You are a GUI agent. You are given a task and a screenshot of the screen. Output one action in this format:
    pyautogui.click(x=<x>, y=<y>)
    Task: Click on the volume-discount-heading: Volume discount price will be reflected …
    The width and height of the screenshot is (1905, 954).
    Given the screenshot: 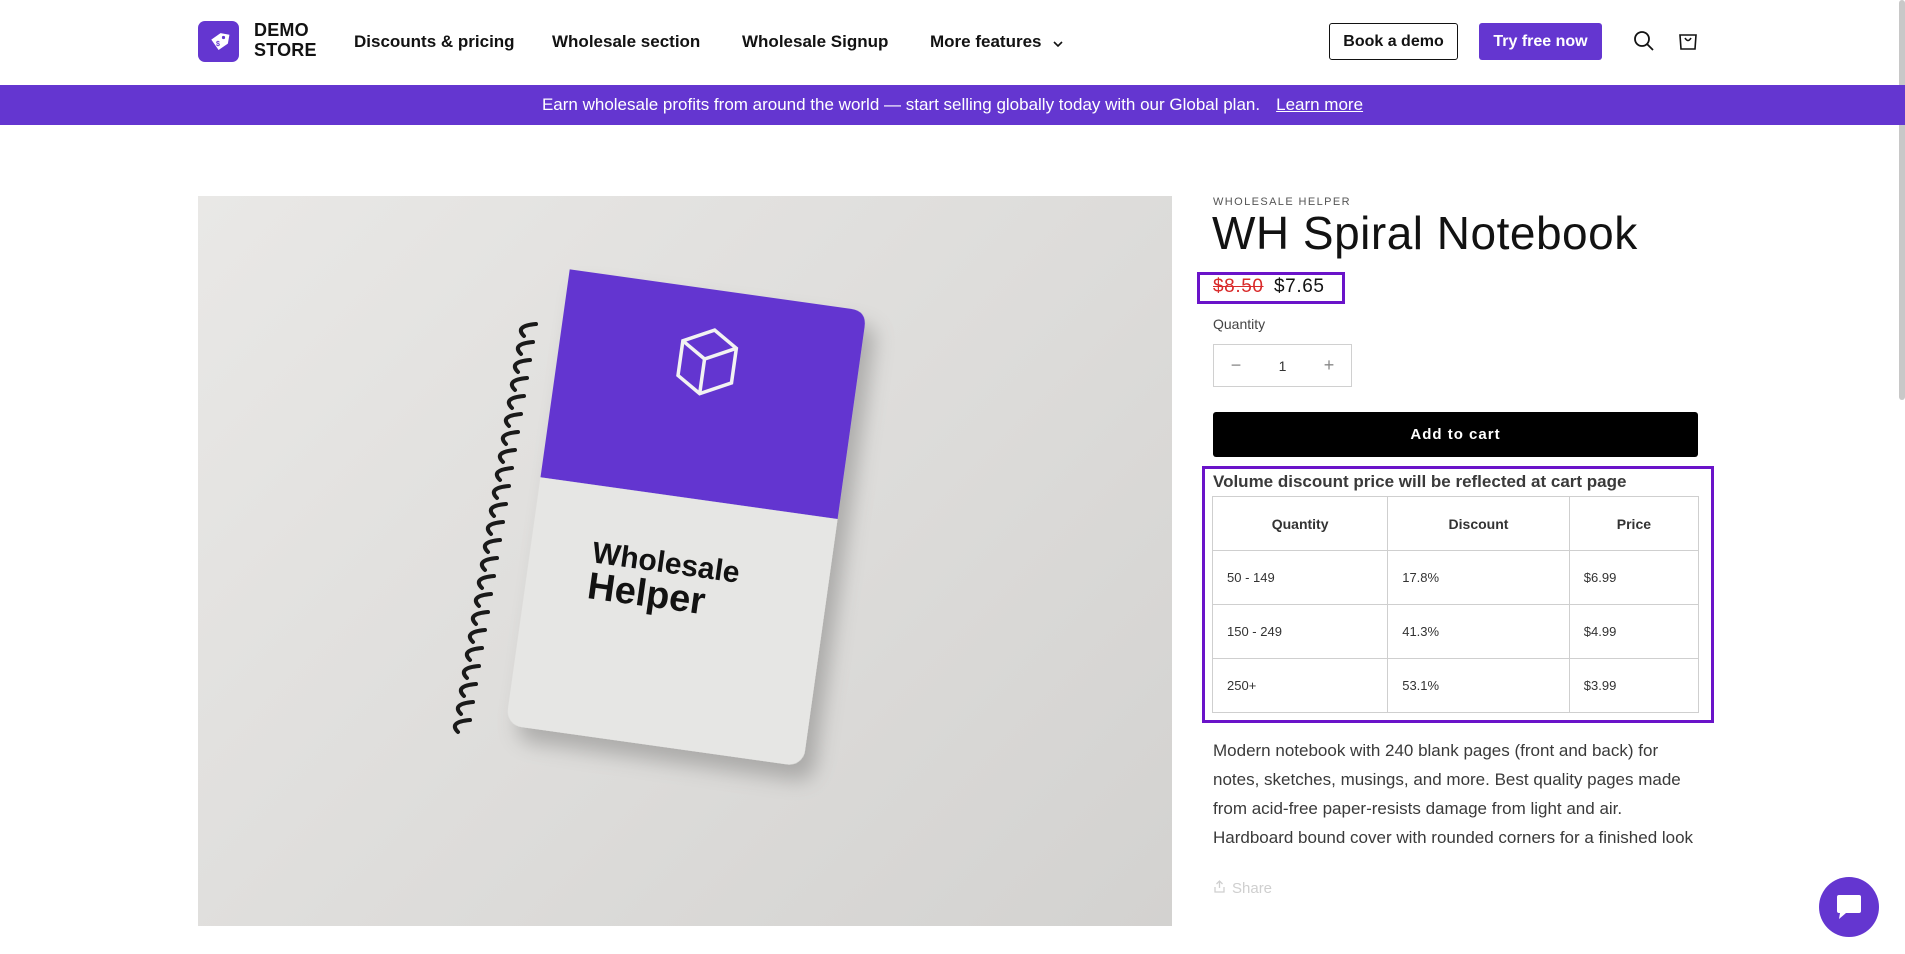 What is the action you would take?
    pyautogui.click(x=1420, y=481)
    